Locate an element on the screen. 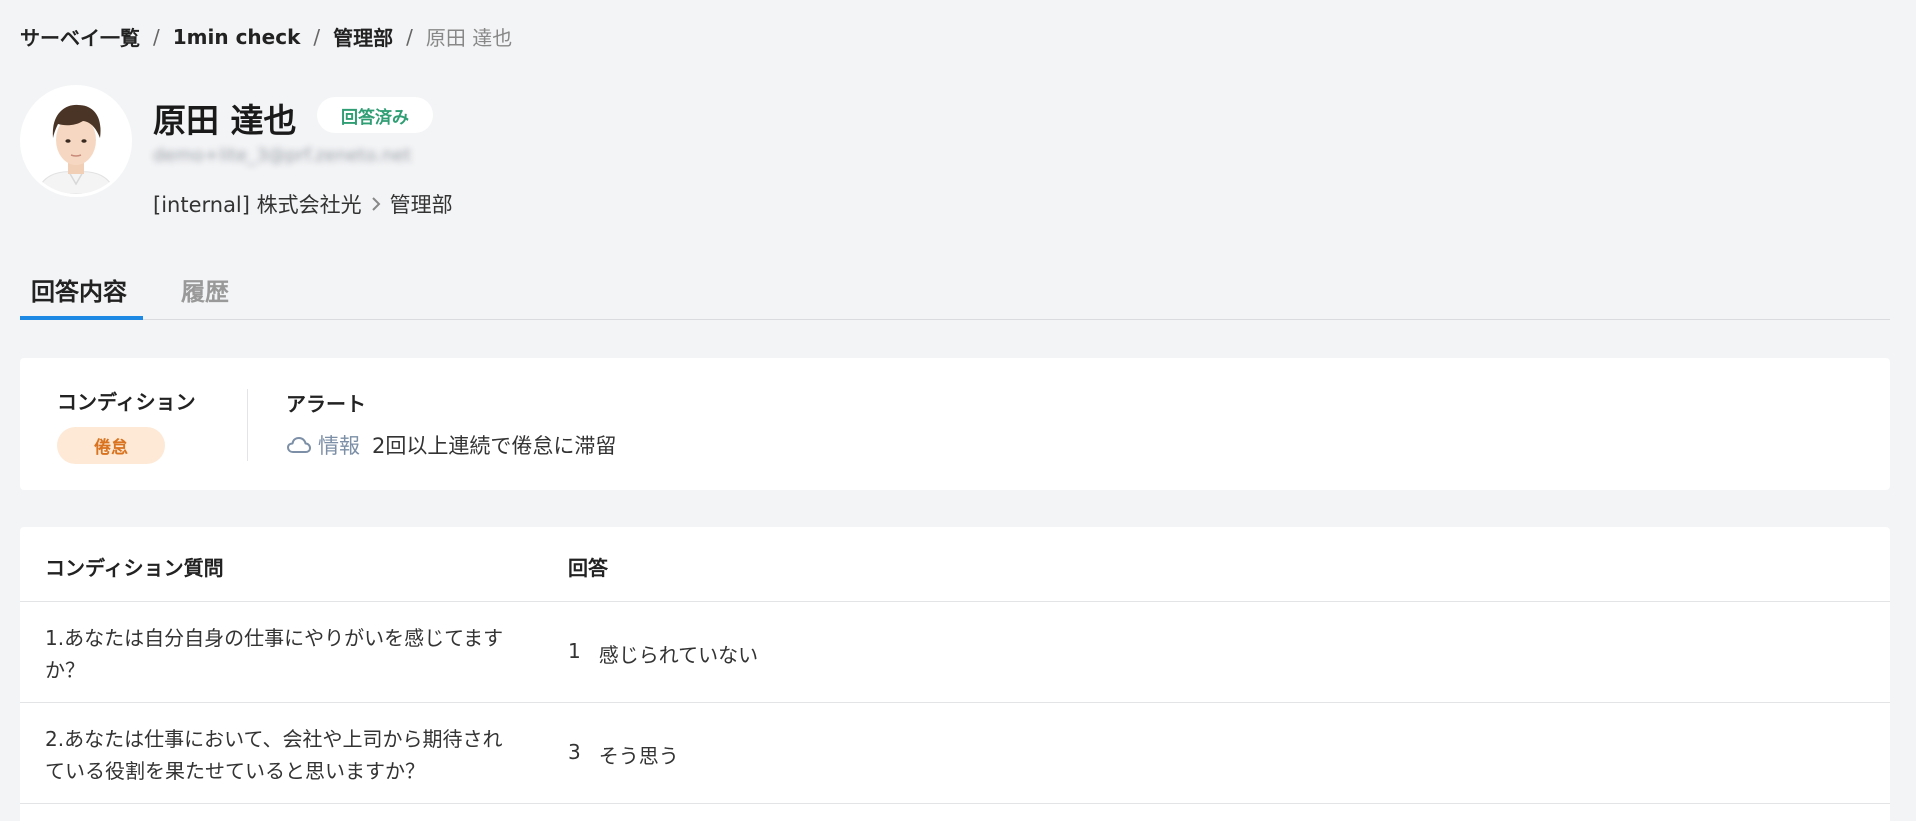  answer-text: そう思う is located at coordinates (638, 756).